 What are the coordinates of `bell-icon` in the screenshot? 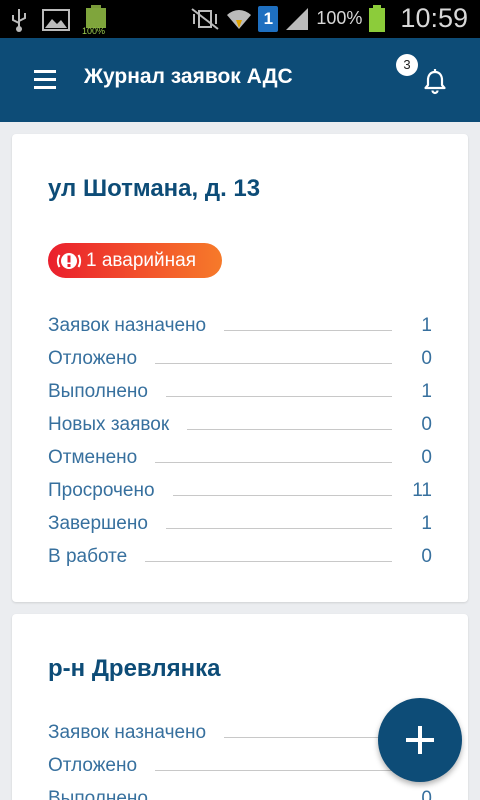 It's located at (435, 82).